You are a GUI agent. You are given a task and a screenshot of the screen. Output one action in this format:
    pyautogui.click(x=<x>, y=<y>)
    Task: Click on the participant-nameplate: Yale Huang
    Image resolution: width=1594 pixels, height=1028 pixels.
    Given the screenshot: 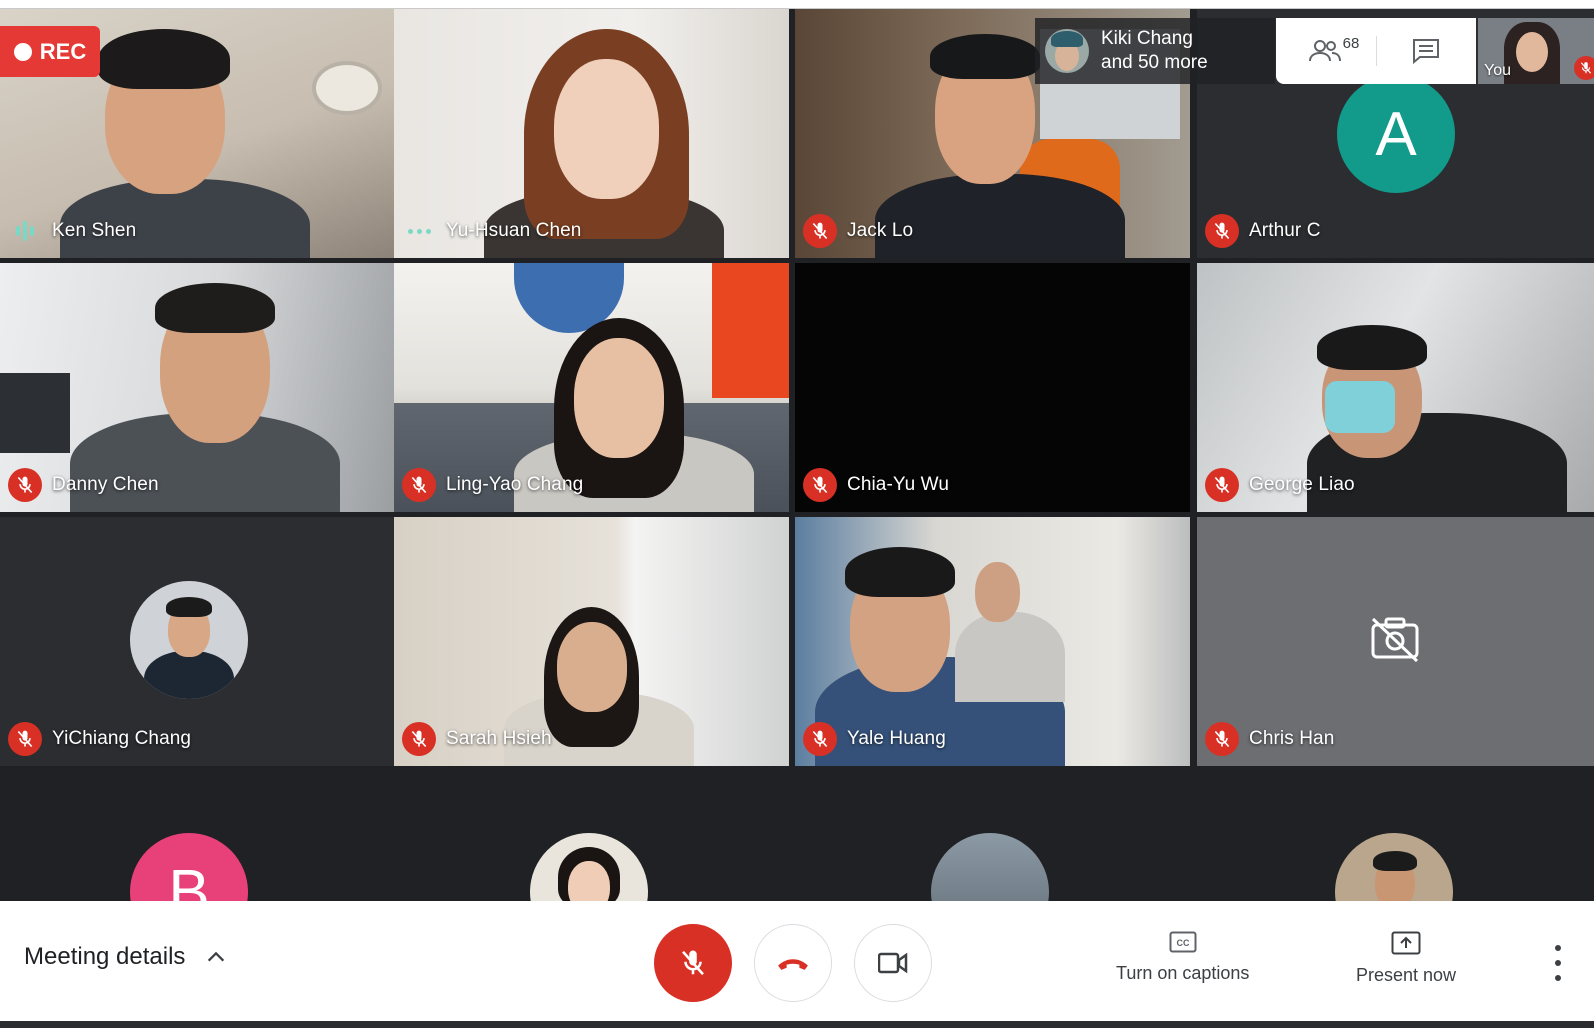 What is the action you would take?
    pyautogui.click(x=874, y=739)
    